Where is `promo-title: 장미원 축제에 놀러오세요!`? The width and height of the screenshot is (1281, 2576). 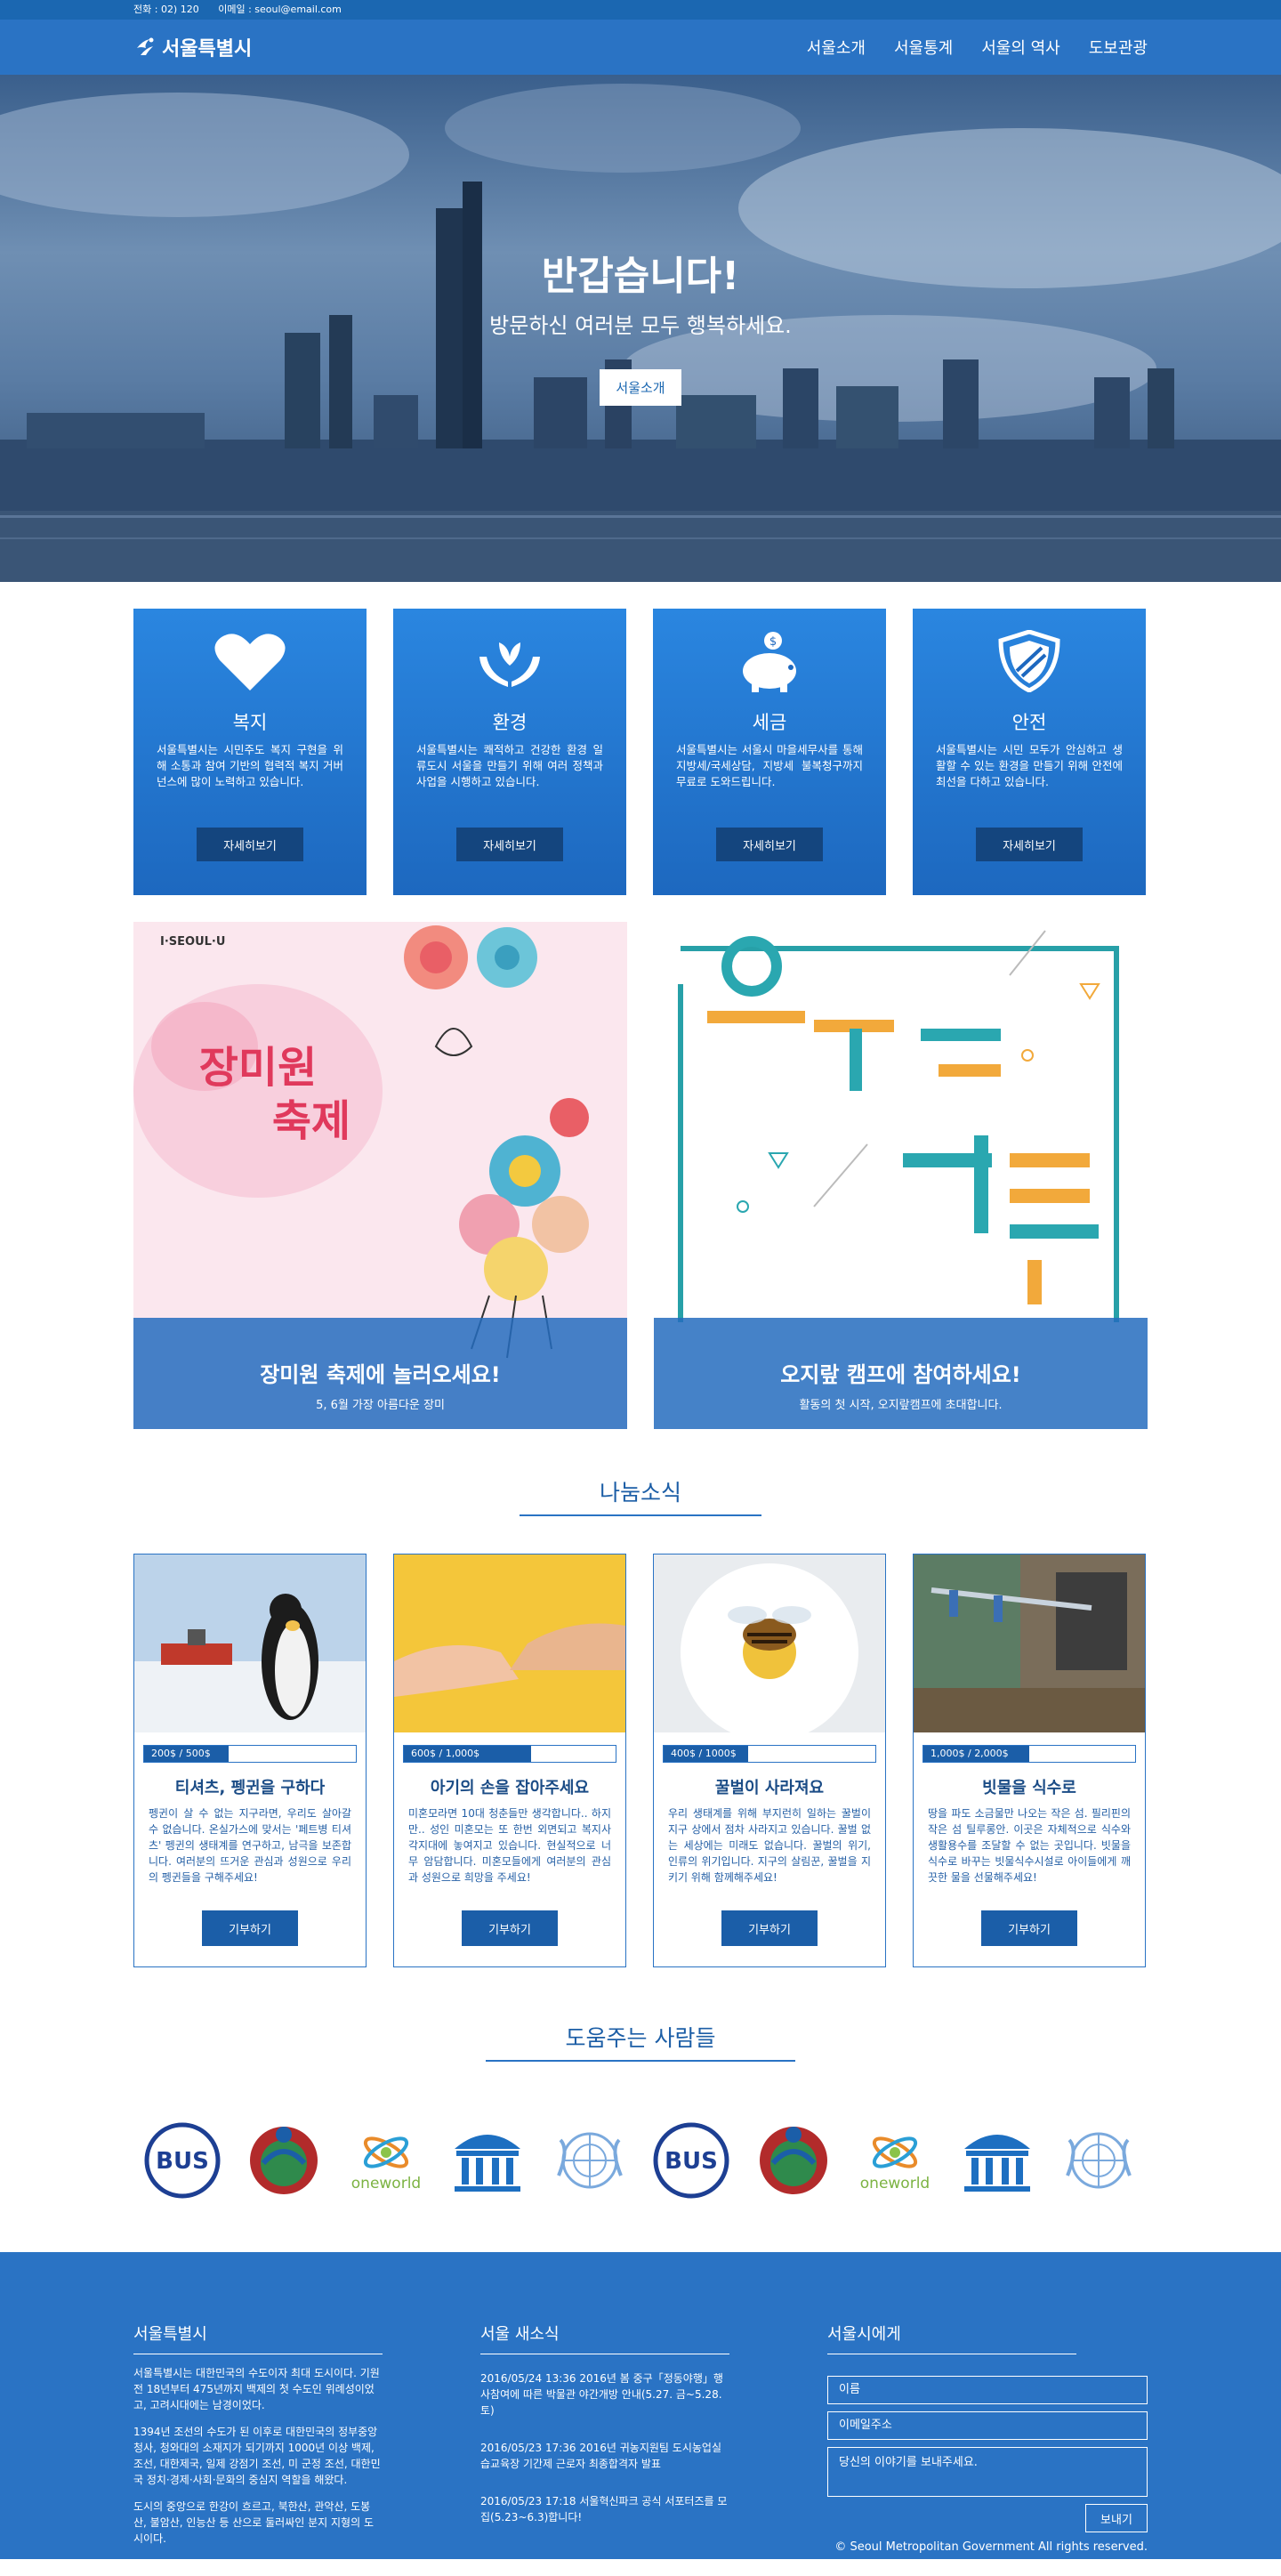
promo-title: 장미원 축제에 놀러오세요! is located at coordinates (380, 1374).